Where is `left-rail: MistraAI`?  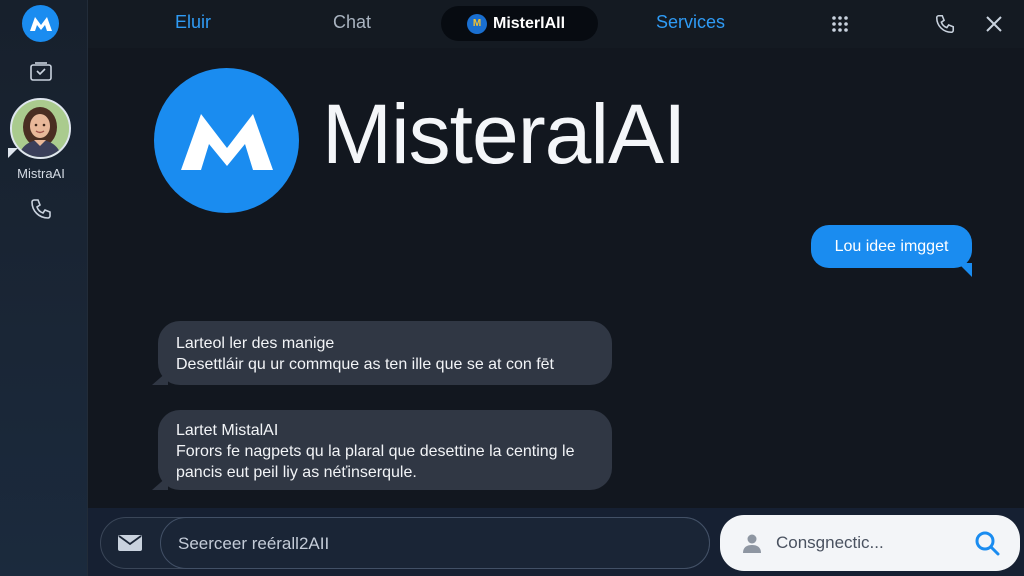
left-rail: MistraAI is located at coordinates (44, 288).